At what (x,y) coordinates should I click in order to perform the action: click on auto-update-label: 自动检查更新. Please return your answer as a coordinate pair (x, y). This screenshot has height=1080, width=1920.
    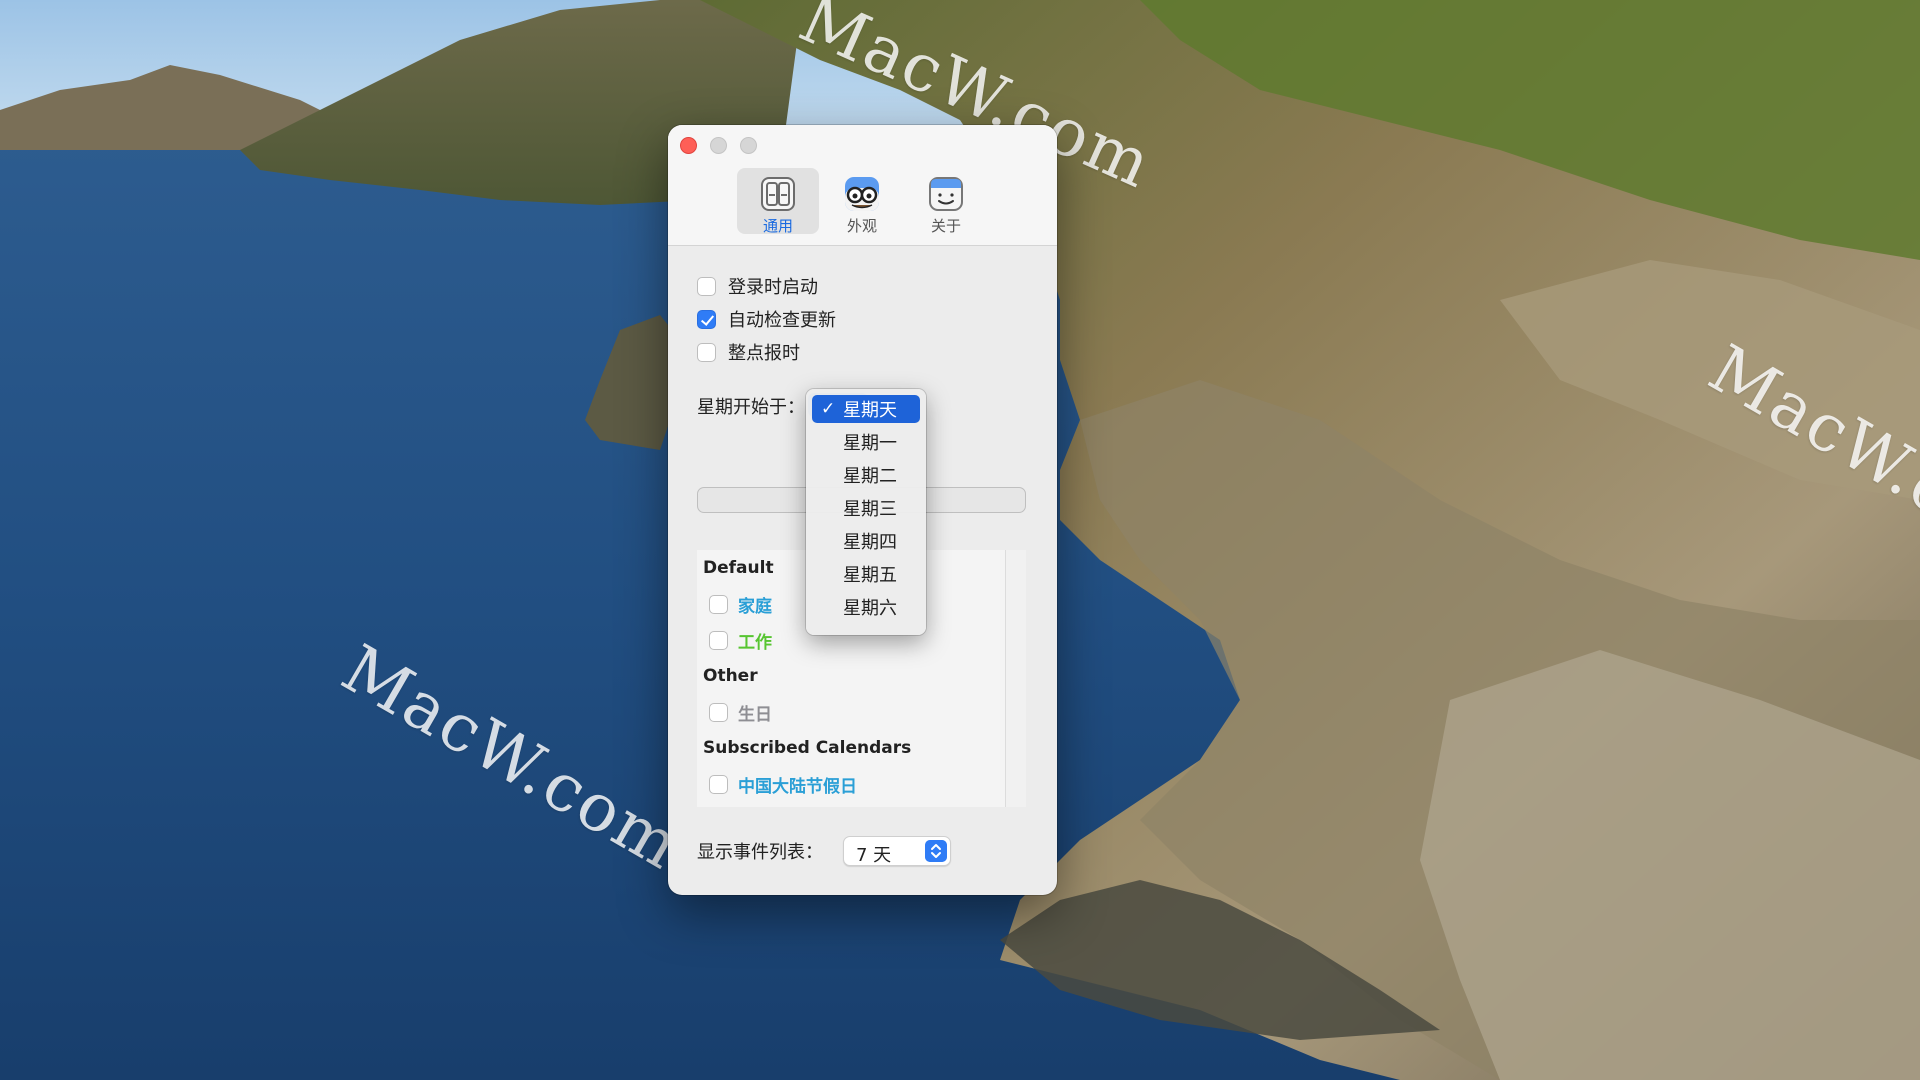
    Looking at the image, I should click on (782, 320).